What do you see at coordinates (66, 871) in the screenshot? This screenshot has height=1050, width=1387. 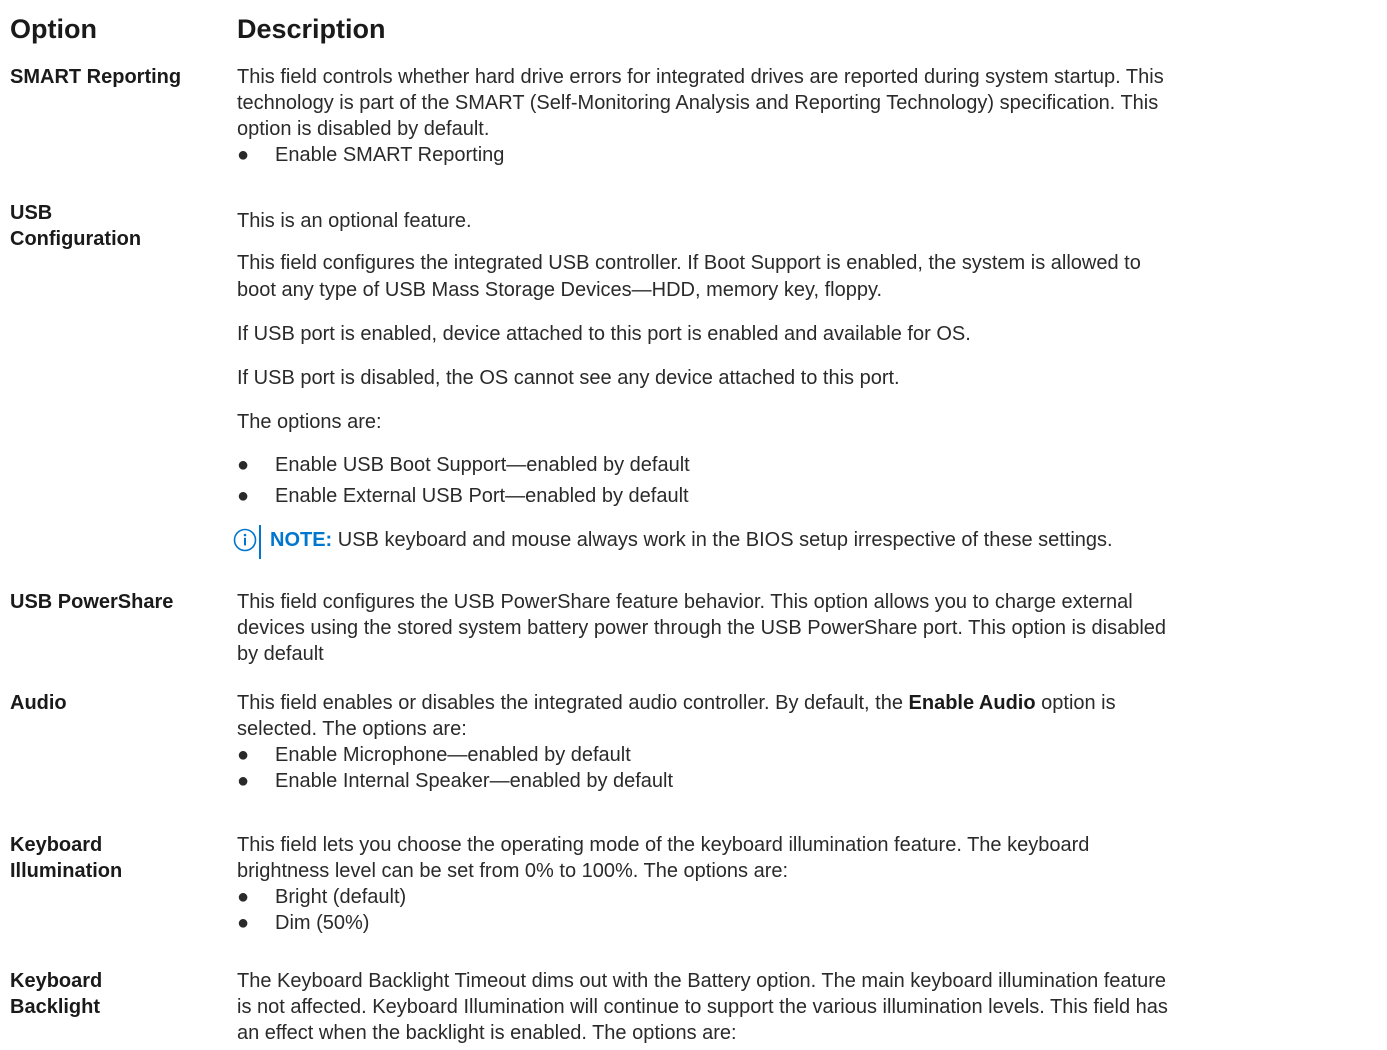 I see `option-name-line: Illumination` at bounding box center [66, 871].